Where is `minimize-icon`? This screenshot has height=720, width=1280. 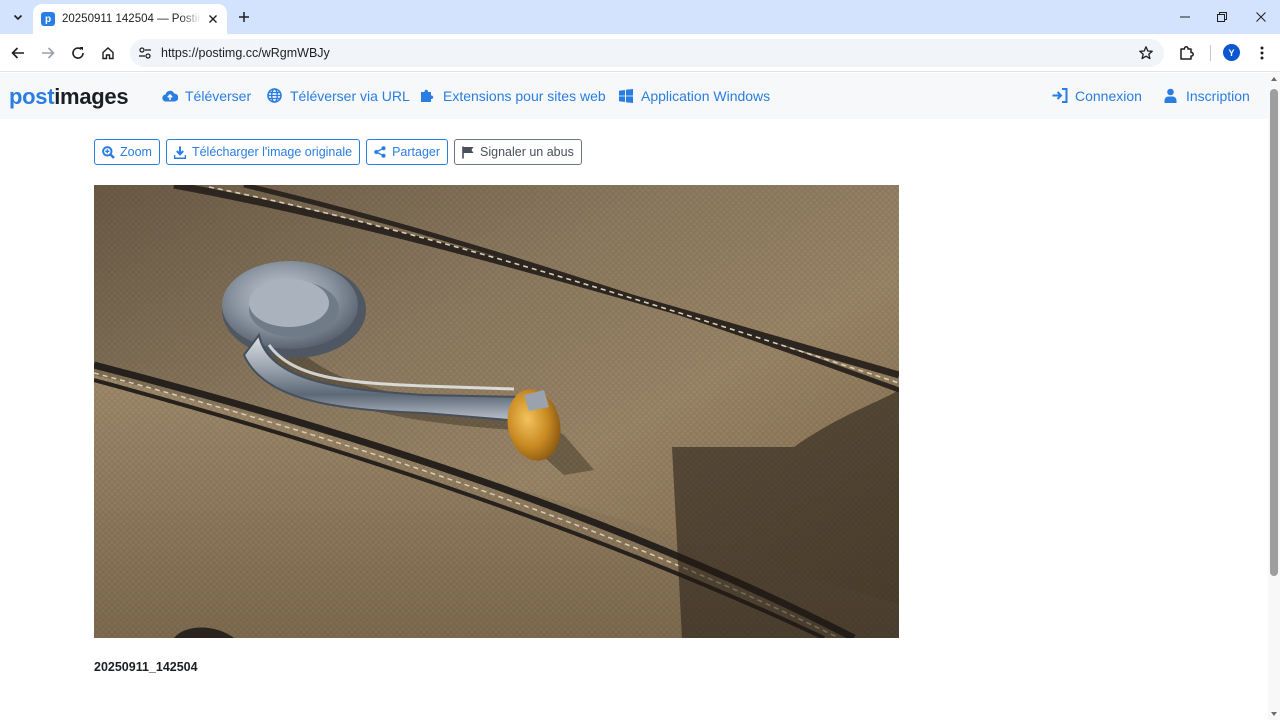
minimize-icon is located at coordinates (1185, 17).